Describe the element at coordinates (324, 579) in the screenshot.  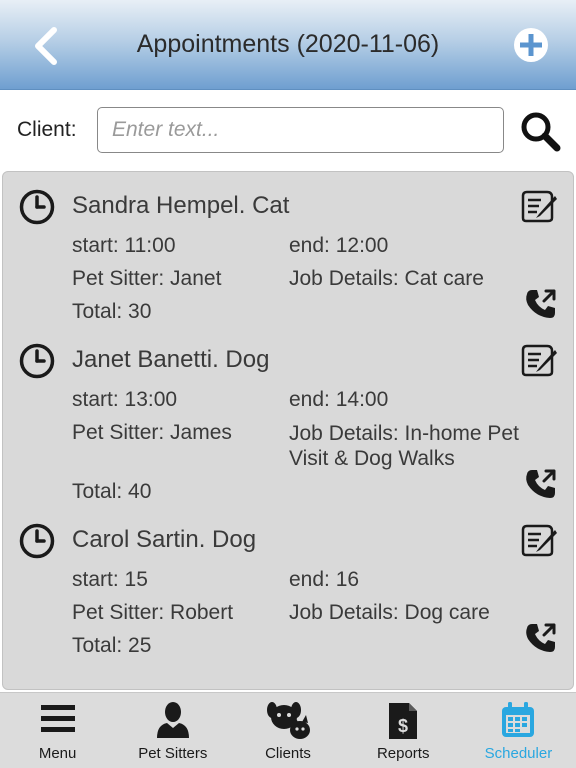
I see `end-time: end: 16` at that location.